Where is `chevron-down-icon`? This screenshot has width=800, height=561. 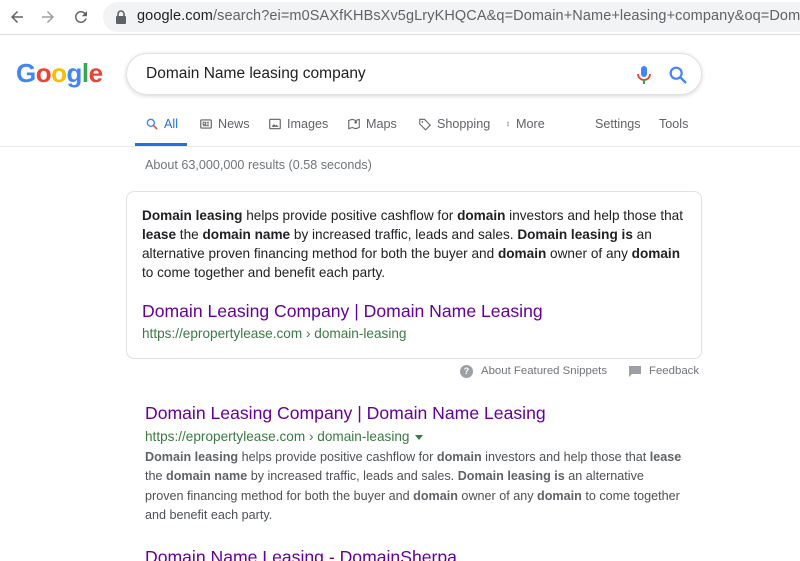 chevron-down-icon is located at coordinates (419, 437).